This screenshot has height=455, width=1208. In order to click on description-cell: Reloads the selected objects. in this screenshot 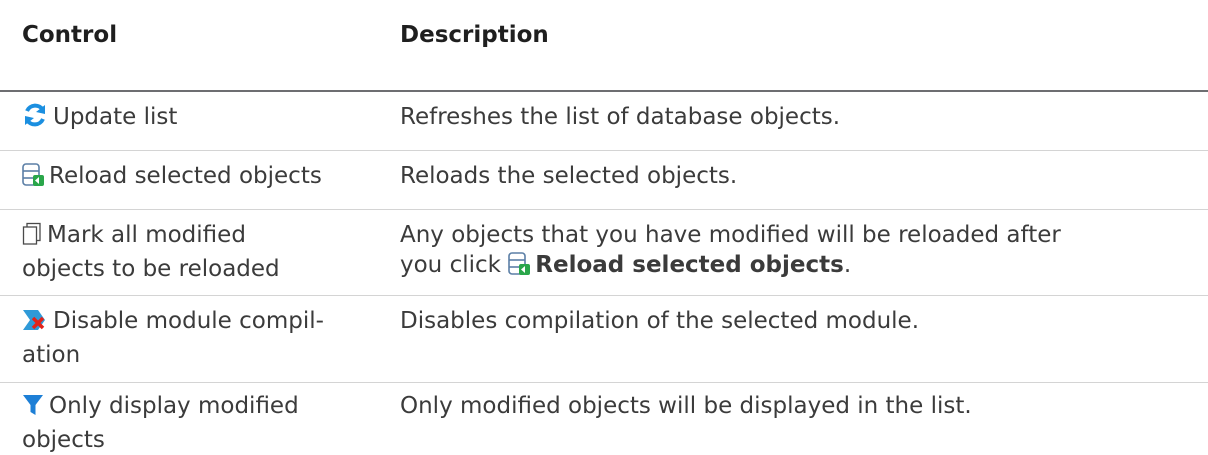, I will do `click(569, 176)`.